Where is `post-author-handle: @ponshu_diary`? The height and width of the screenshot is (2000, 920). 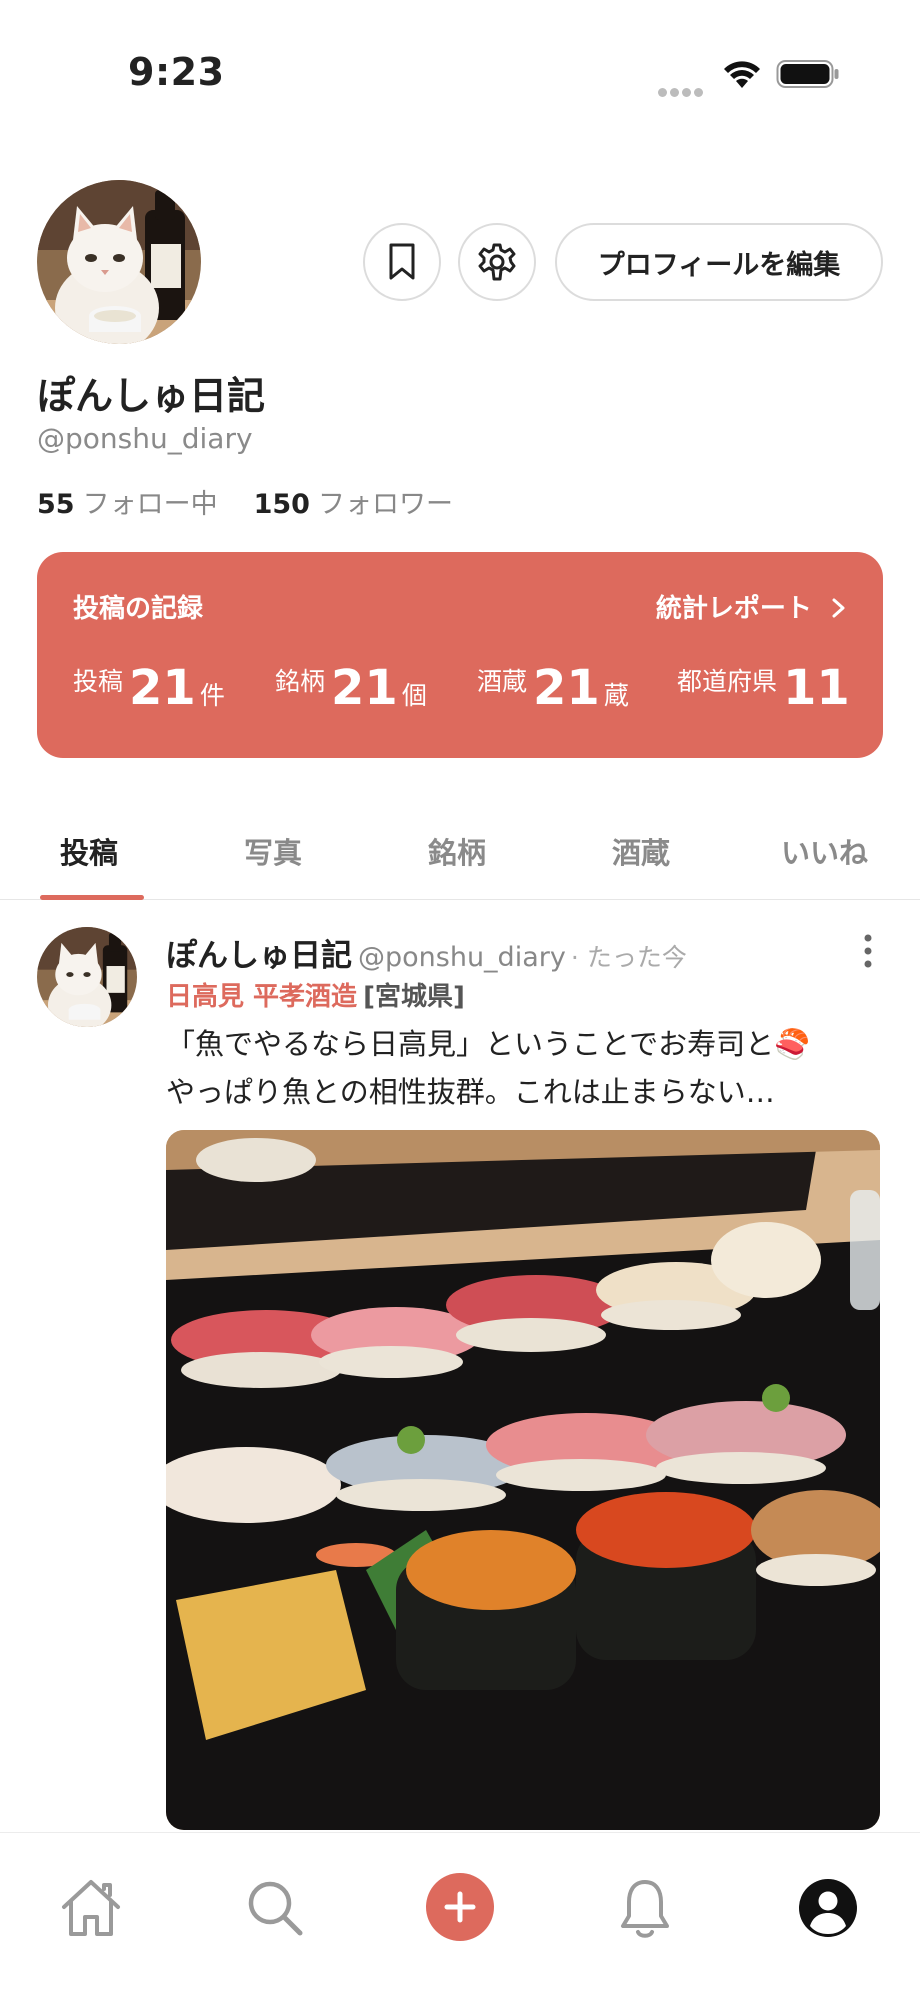
post-author-handle: @ponshu_diary is located at coordinates (462, 957).